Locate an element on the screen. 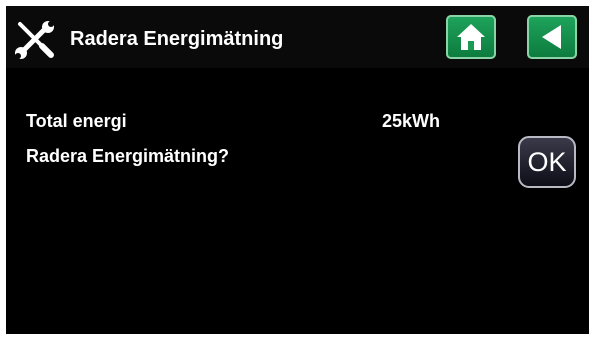 The image size is (595, 340). home-icon is located at coordinates (471, 37).